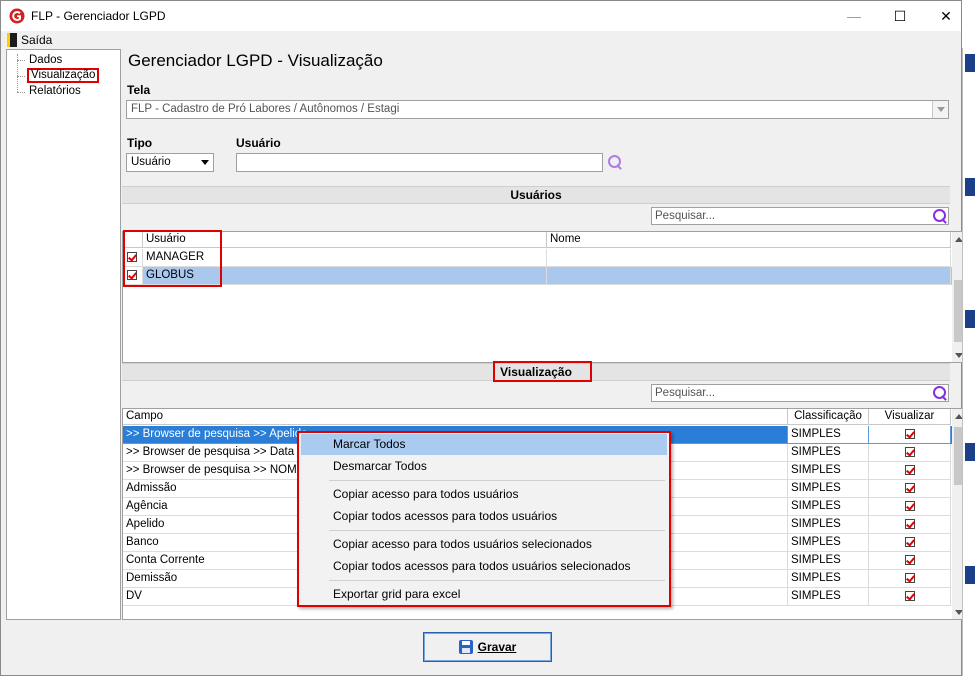 This screenshot has width=975, height=676. I want to click on usuario-label: Usuário, so click(258, 143).